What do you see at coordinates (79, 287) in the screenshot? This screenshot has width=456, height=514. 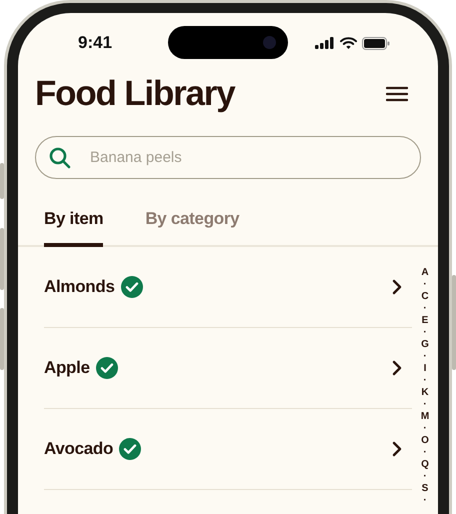 I see `food-name: Almonds` at bounding box center [79, 287].